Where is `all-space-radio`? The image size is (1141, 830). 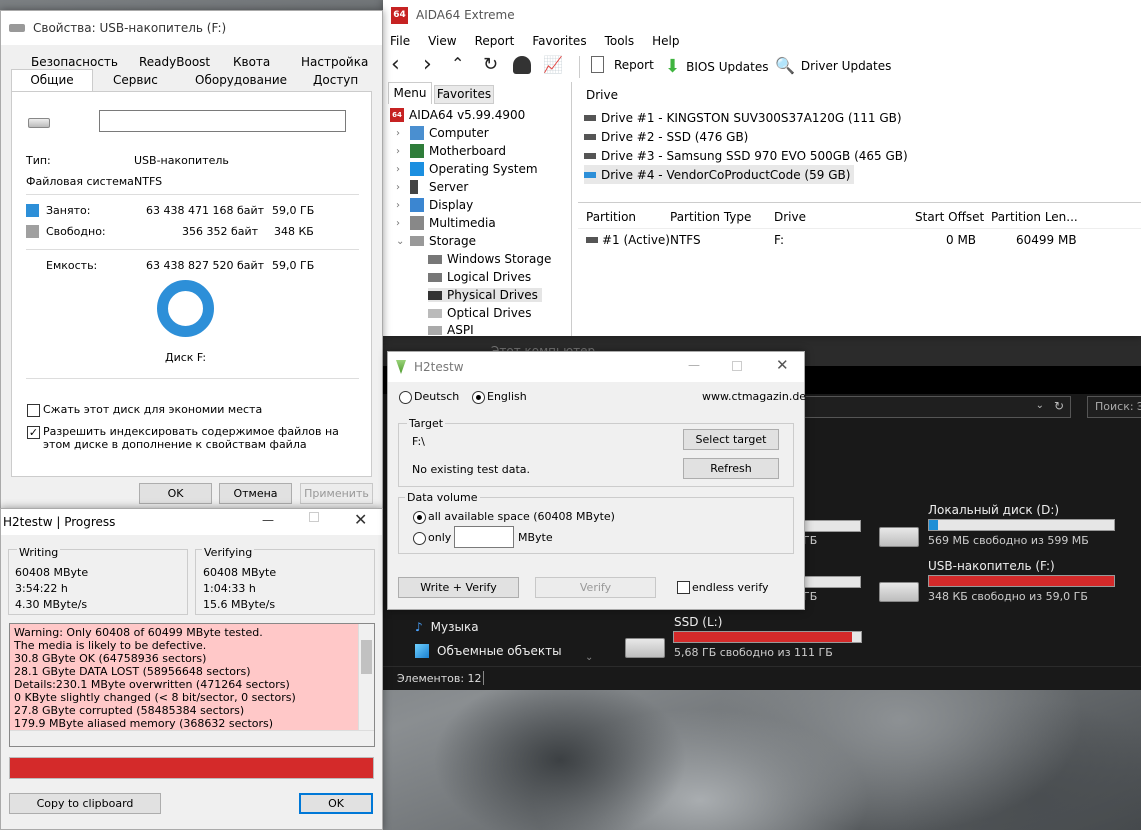 all-space-radio is located at coordinates (419, 517).